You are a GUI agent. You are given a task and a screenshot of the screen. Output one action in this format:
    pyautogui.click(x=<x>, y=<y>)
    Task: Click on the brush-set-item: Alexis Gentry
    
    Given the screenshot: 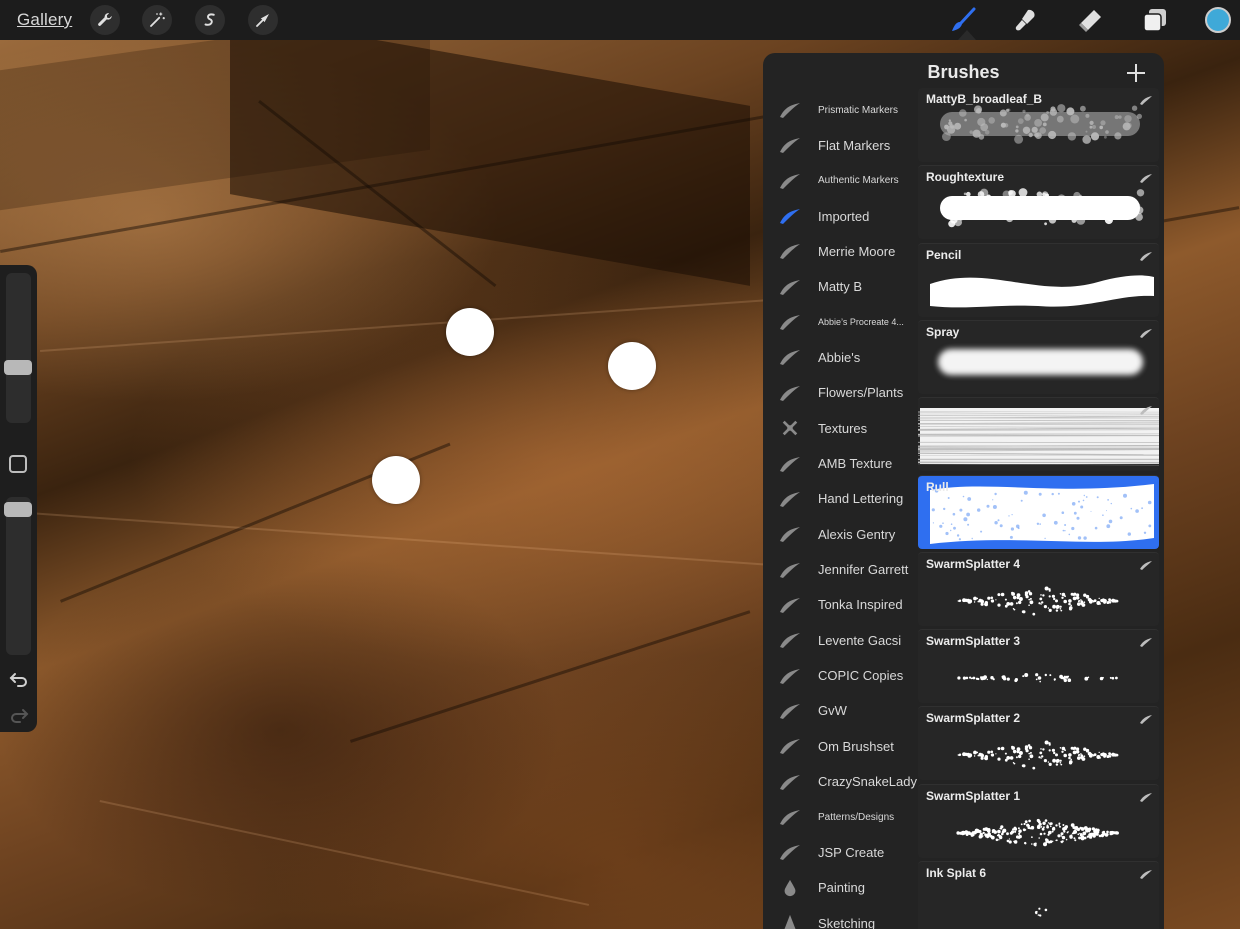 What is the action you would take?
    pyautogui.click(x=840, y=534)
    